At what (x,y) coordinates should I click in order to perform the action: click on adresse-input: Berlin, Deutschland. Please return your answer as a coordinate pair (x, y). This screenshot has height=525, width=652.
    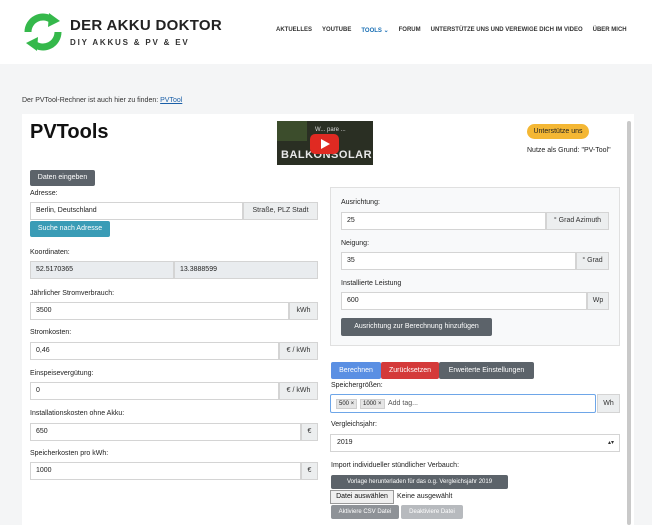
    Looking at the image, I should click on (136, 211).